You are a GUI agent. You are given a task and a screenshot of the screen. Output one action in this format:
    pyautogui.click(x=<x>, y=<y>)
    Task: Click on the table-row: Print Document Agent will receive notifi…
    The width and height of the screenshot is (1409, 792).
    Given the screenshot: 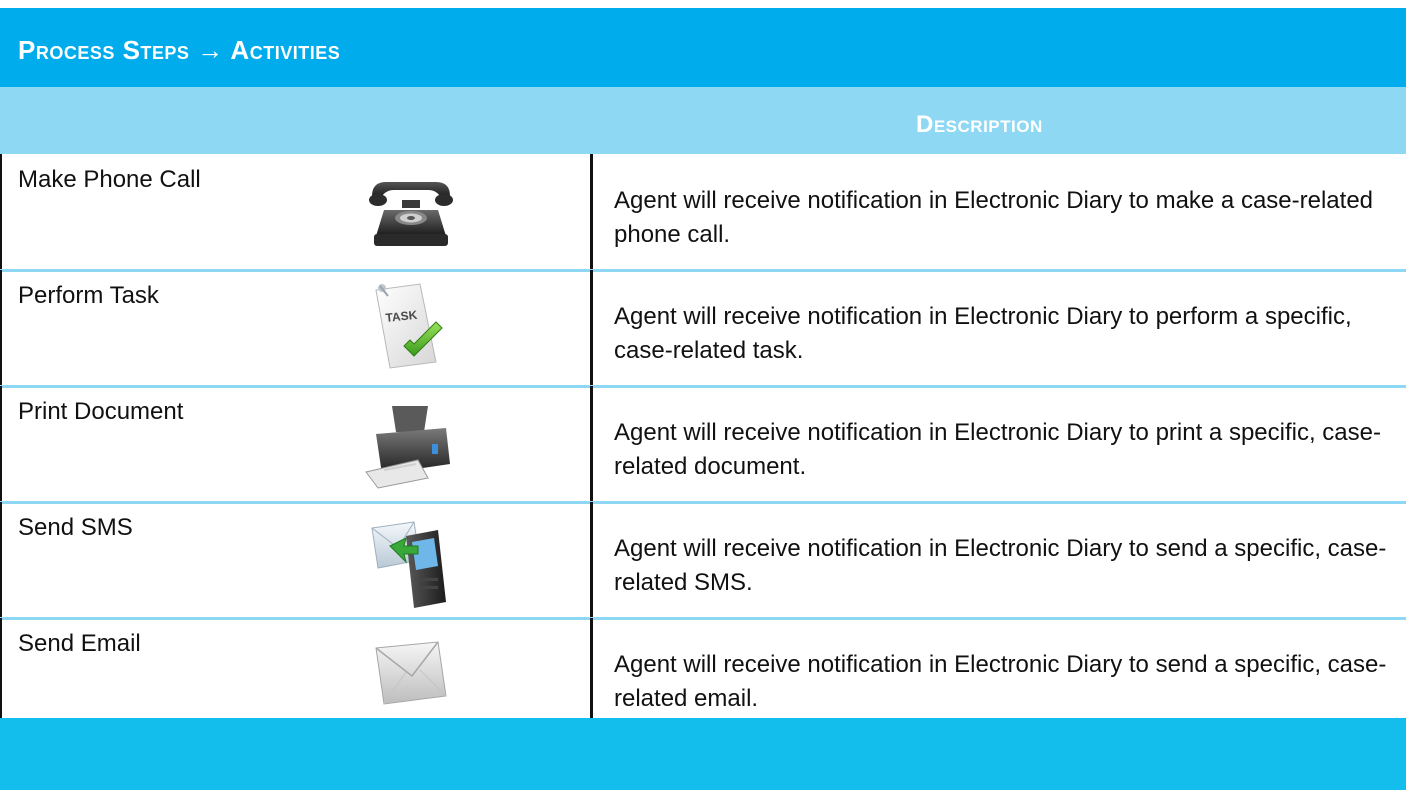 What is the action you would take?
    pyautogui.click(x=703, y=445)
    